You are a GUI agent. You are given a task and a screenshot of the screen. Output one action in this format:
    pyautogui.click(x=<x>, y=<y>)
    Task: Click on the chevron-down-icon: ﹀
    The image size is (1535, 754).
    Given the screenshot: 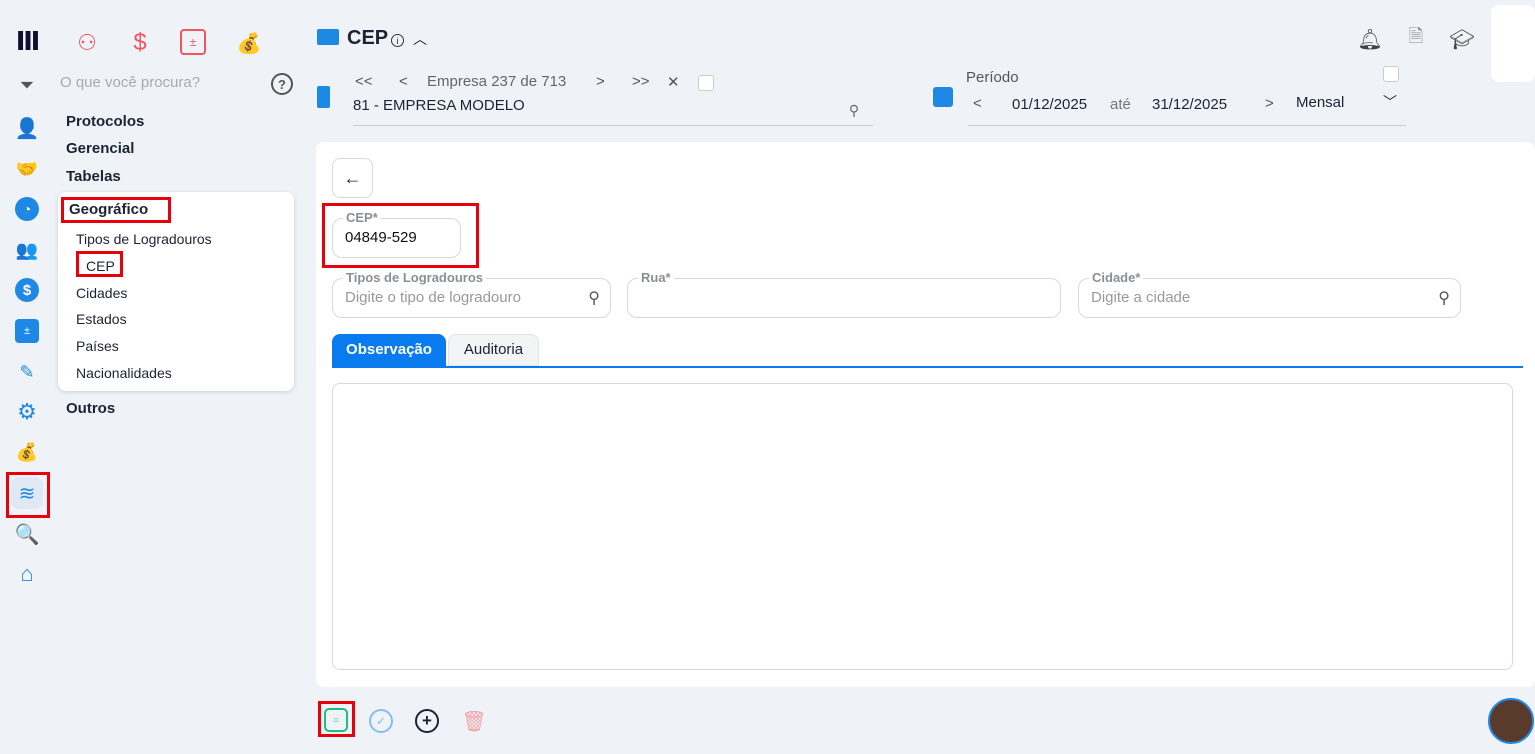 What is the action you would take?
    pyautogui.click(x=1390, y=102)
    